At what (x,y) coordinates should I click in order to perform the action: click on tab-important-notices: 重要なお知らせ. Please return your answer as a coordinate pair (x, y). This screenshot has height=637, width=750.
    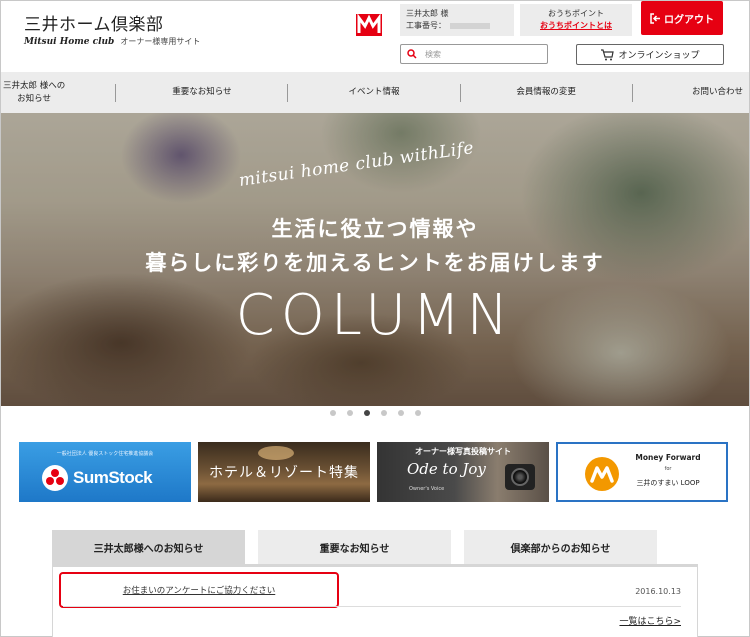
    Looking at the image, I should click on (354, 547).